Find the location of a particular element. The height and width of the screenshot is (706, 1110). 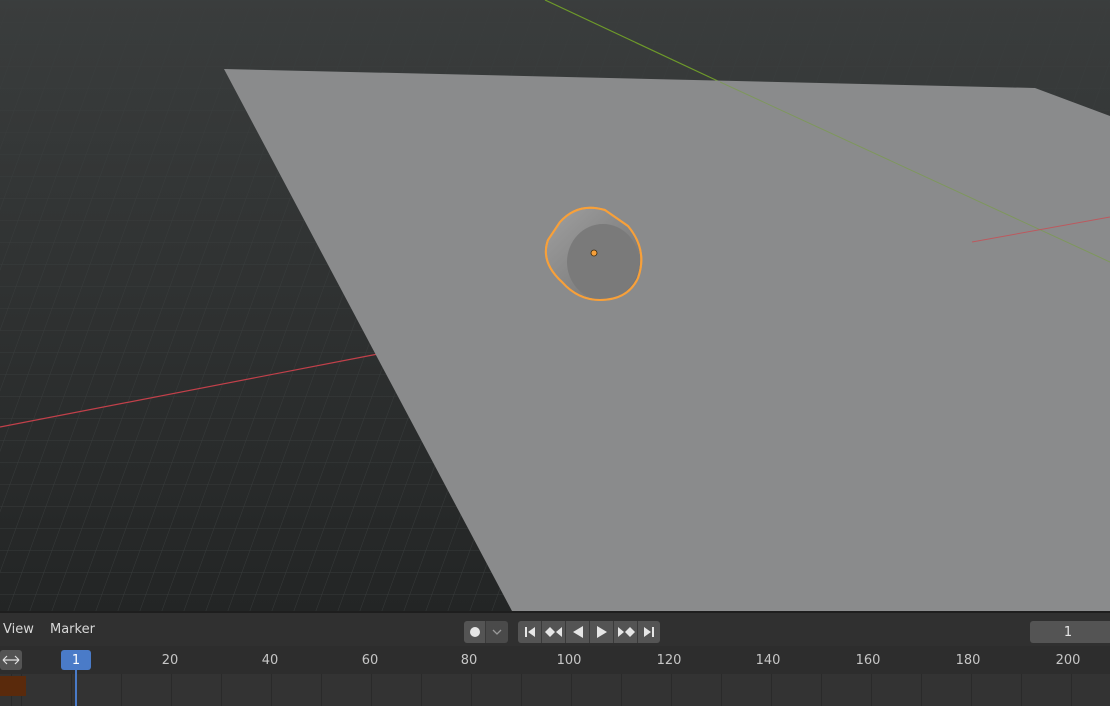

playback-controls is located at coordinates (589, 632).